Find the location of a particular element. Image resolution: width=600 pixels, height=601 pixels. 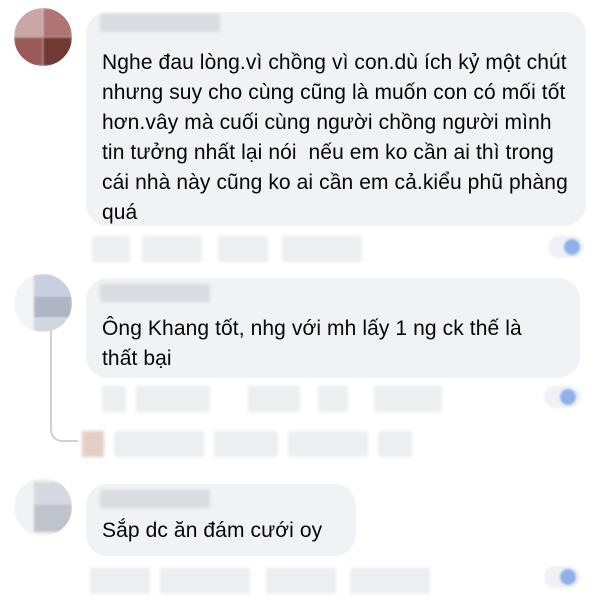

comment-3-reaction-badge is located at coordinates (562, 577).